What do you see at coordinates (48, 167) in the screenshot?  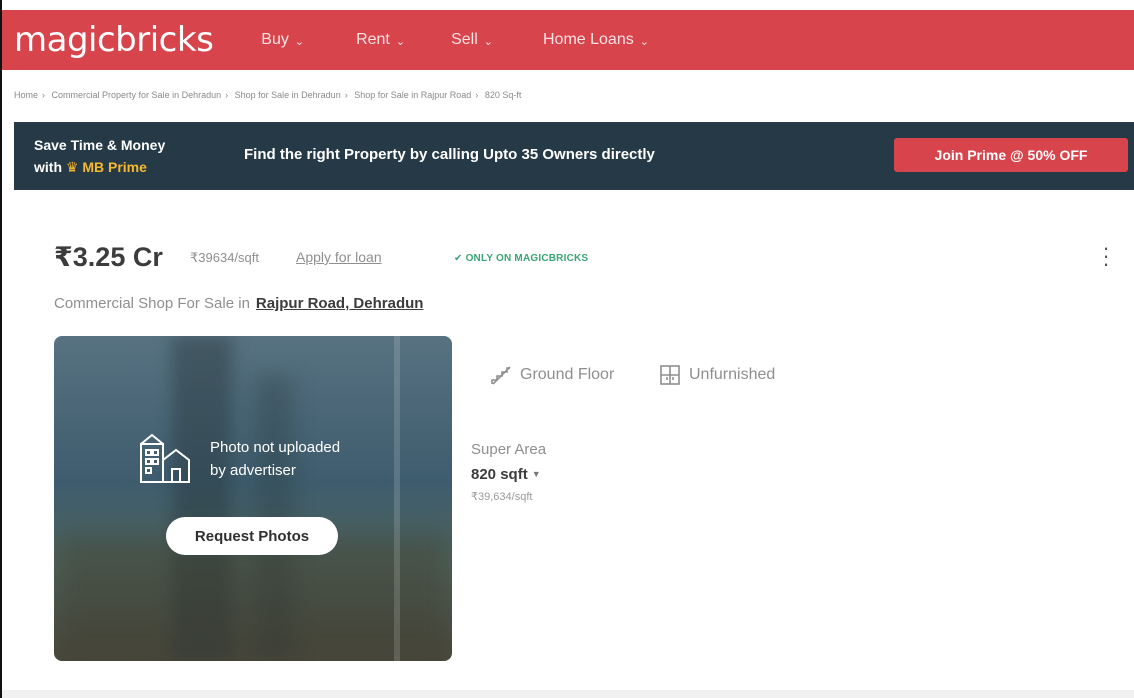 I see `prime-tagline-with: with` at bounding box center [48, 167].